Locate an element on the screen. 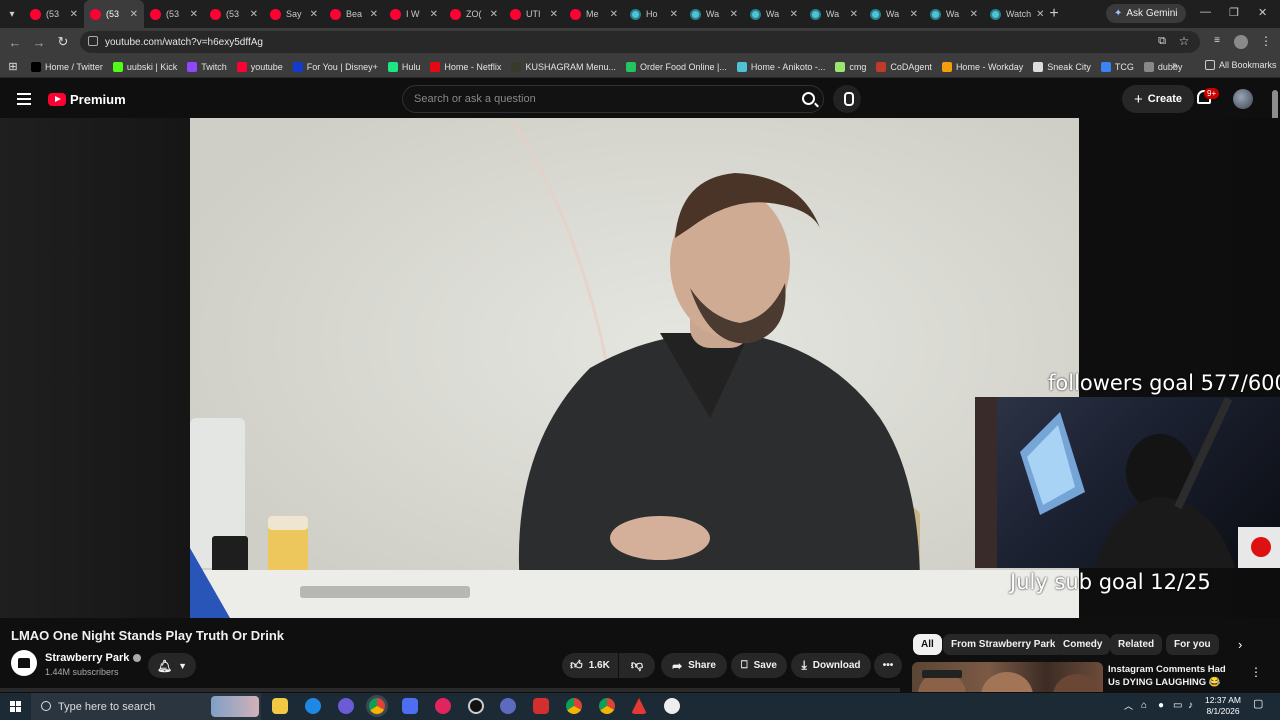  new-tab-button: + is located at coordinates (1054, 14).